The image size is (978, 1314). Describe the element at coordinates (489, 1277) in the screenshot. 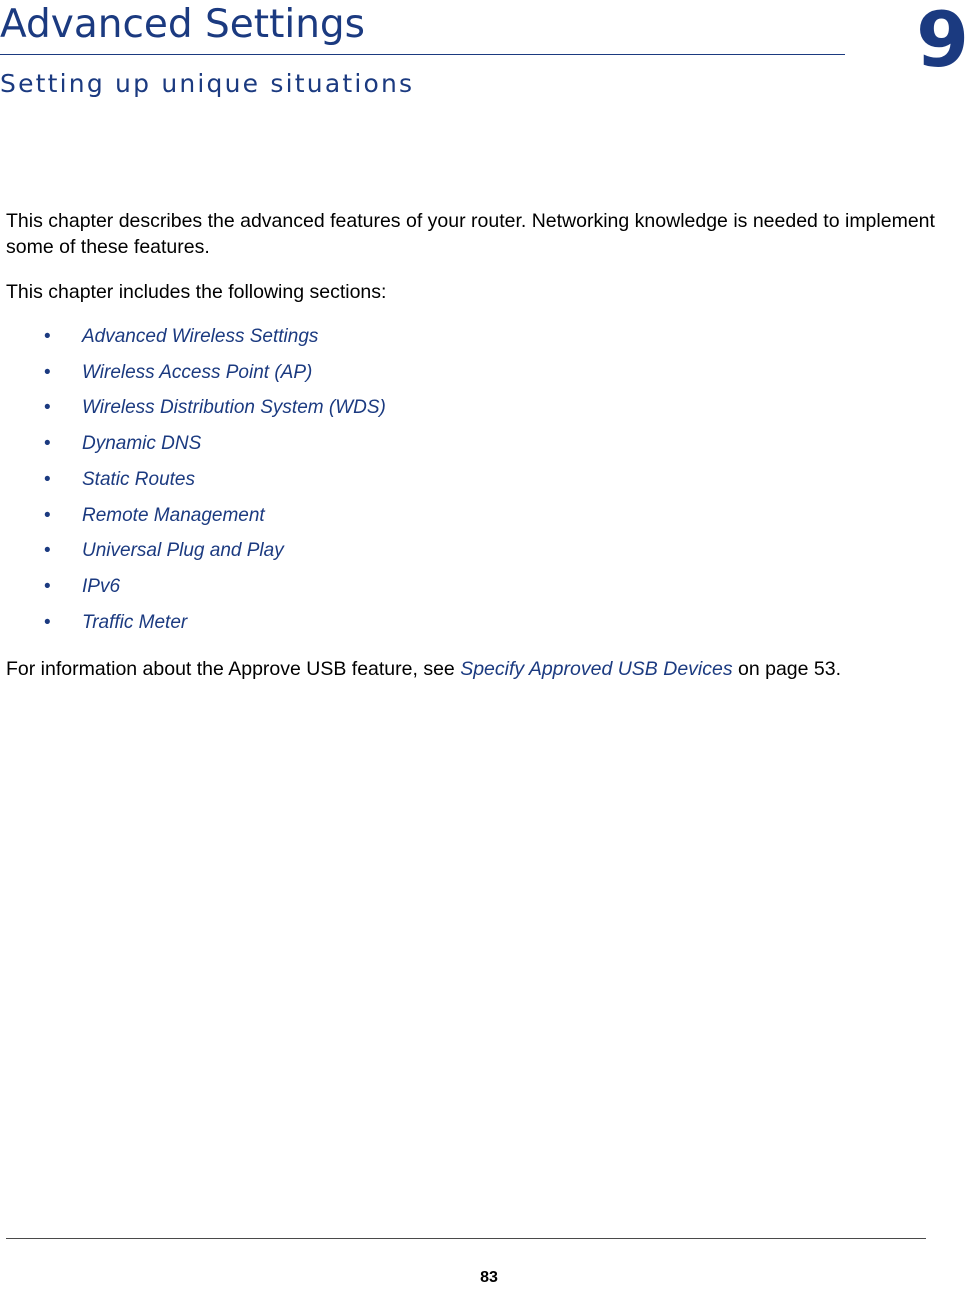

I see `page-number: 83` at that location.